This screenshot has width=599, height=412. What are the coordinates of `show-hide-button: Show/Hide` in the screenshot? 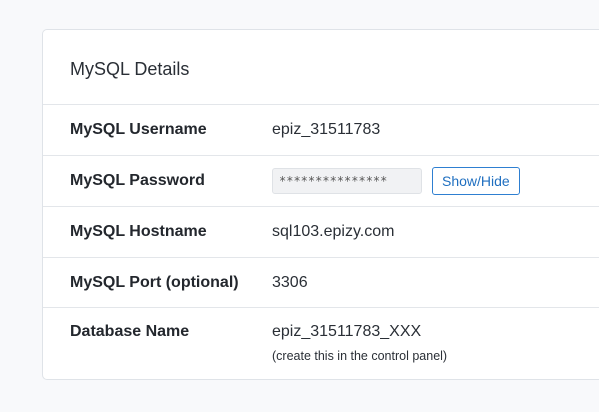 It's located at (476, 181).